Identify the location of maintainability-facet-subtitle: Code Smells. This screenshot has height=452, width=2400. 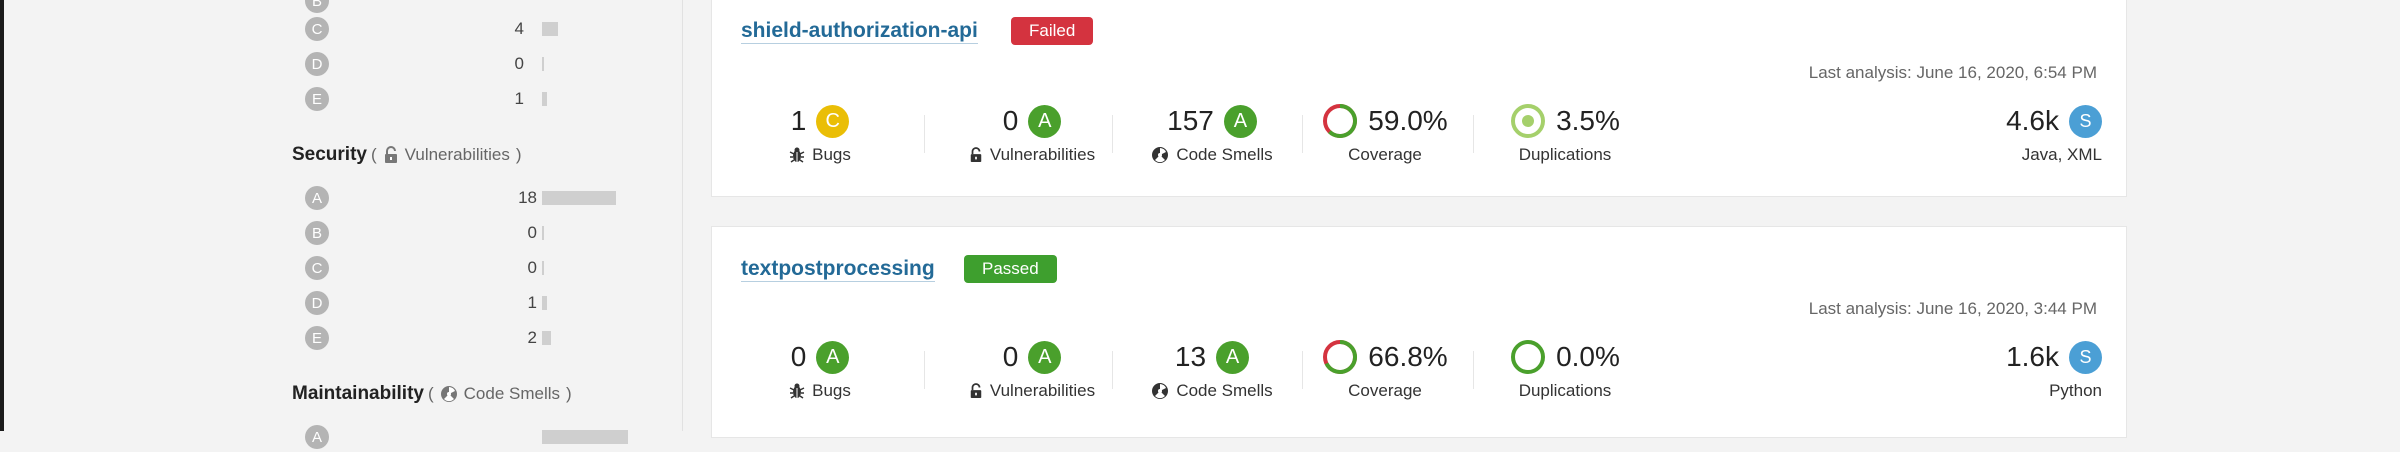
(512, 393).